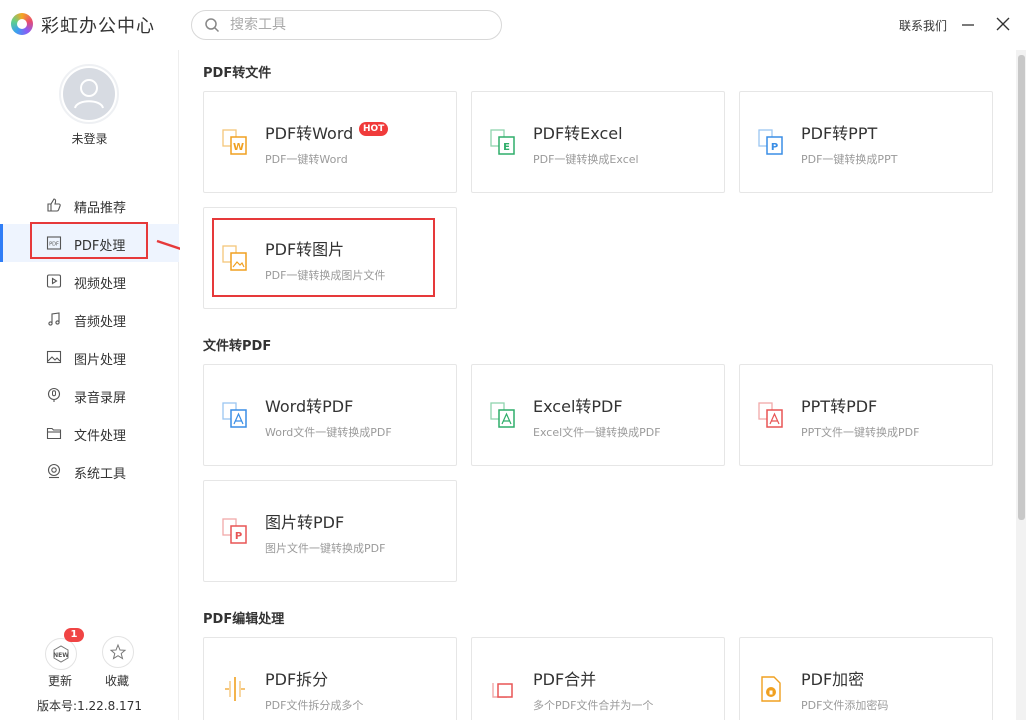  I want to click on card-ppt-to-pdf: PPT转PDF PPT文件一键转换成PDF, so click(866, 415).